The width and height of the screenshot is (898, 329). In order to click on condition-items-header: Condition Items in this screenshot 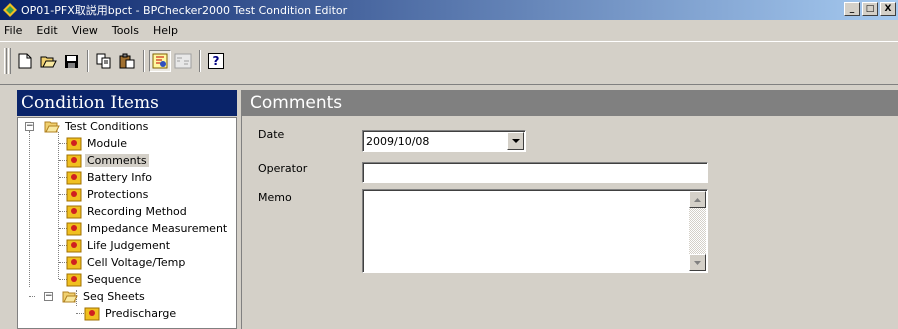, I will do `click(127, 103)`.